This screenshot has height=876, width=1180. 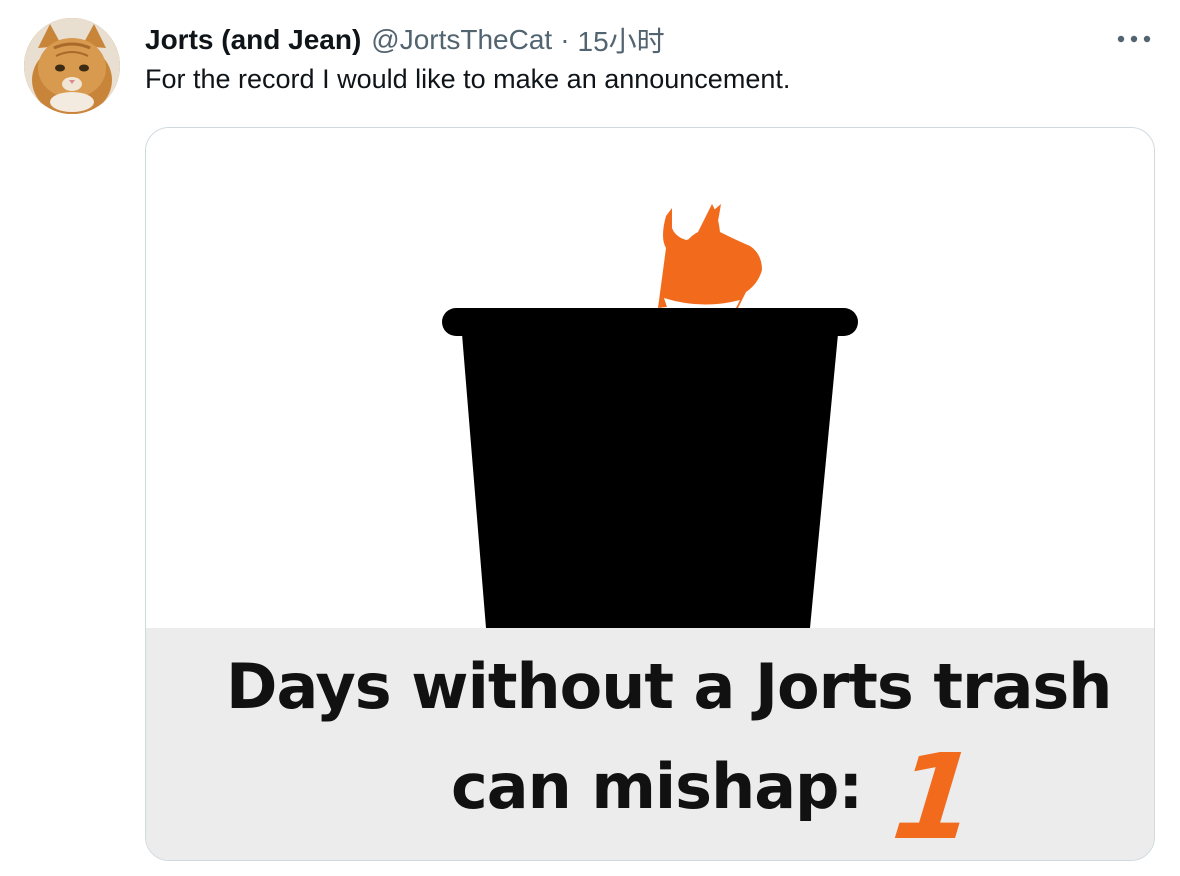 I want to click on cat-icon, so click(x=710, y=257).